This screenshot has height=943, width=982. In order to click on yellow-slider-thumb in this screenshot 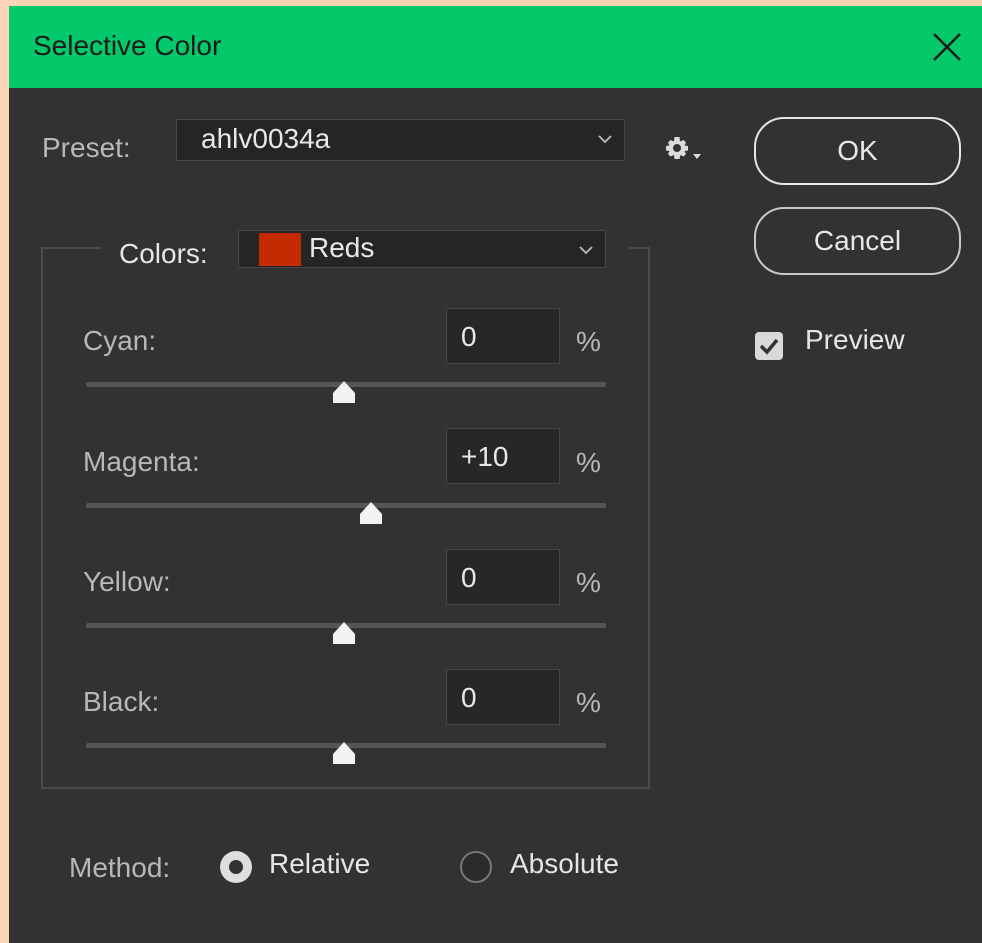, I will do `click(344, 633)`.